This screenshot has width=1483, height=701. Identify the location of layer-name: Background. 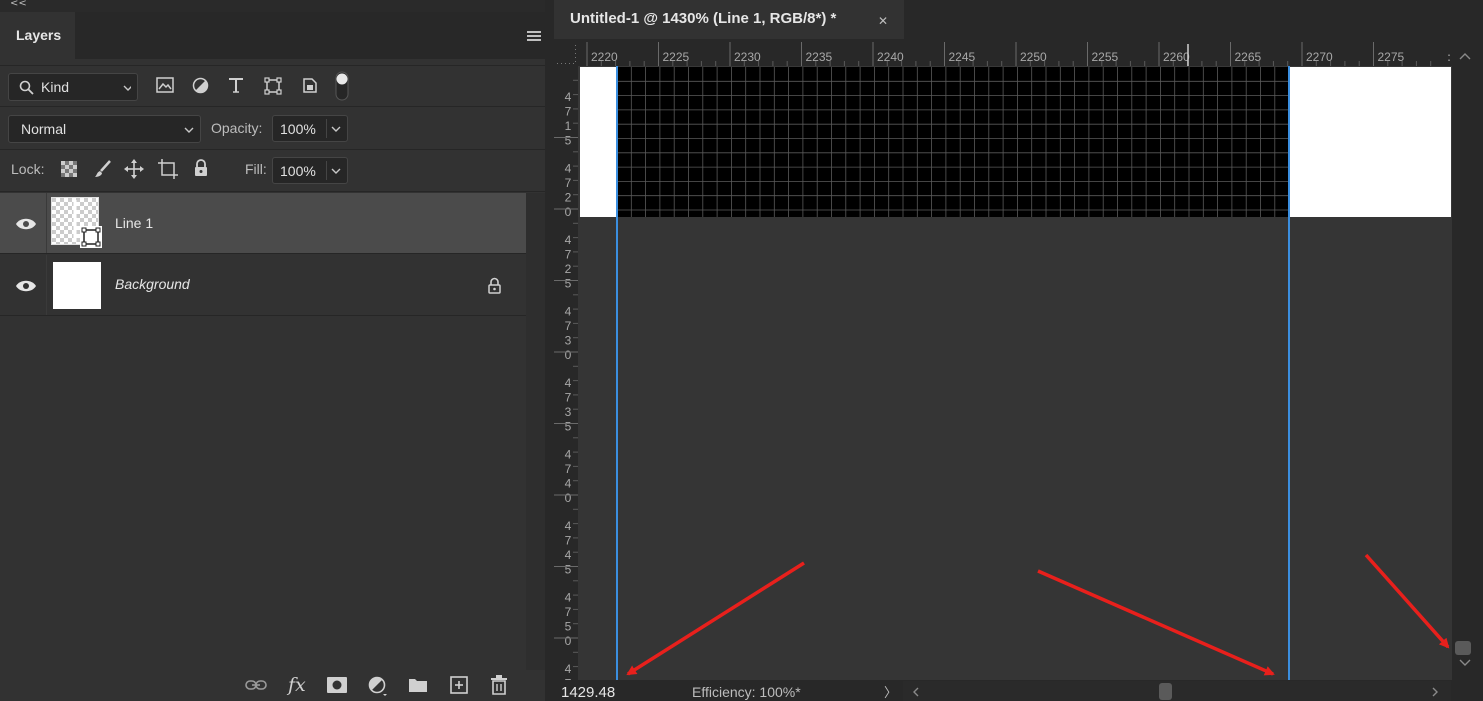
(152, 284).